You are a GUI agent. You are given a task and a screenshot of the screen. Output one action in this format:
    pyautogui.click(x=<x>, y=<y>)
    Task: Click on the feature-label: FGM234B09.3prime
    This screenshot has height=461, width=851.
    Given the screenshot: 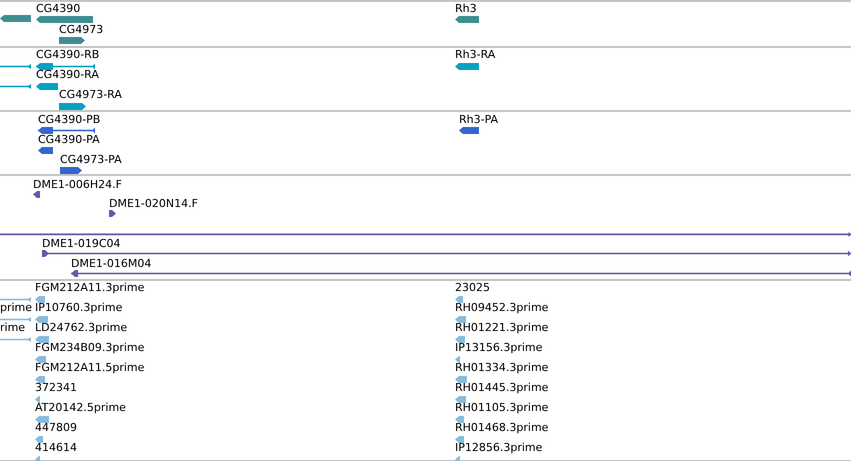 What is the action you would take?
    pyautogui.click(x=89, y=348)
    